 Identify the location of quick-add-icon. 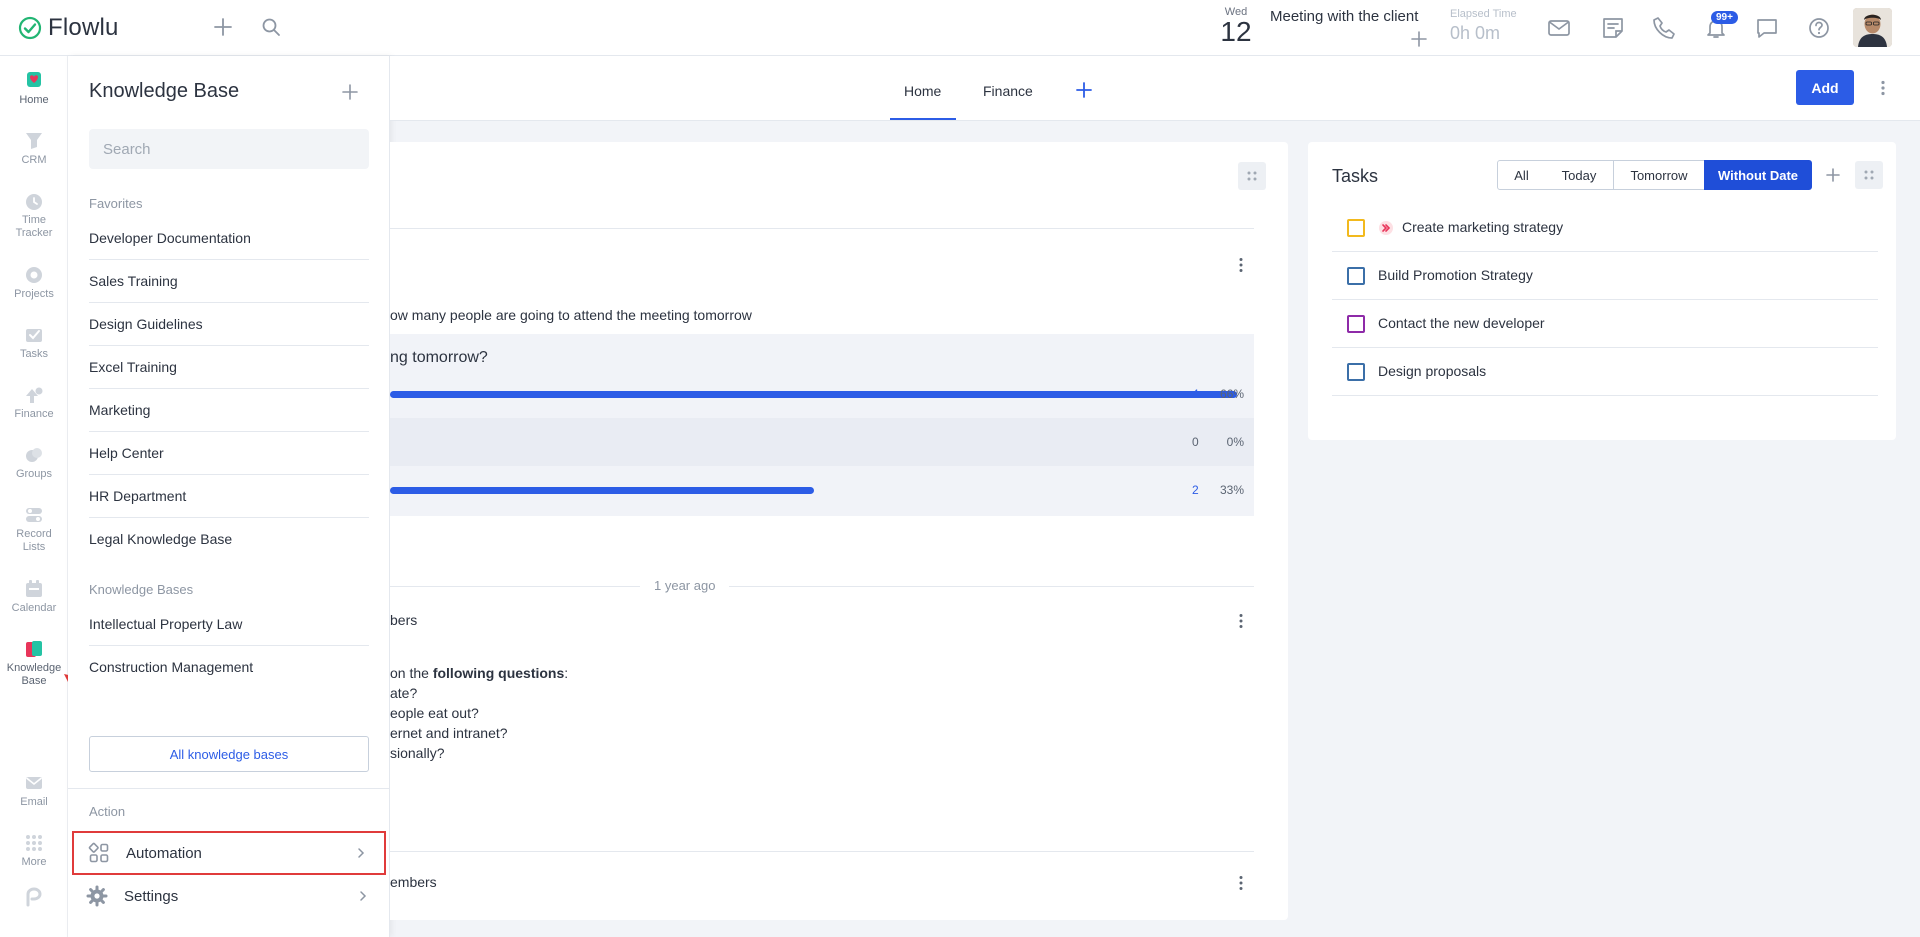
(223, 27).